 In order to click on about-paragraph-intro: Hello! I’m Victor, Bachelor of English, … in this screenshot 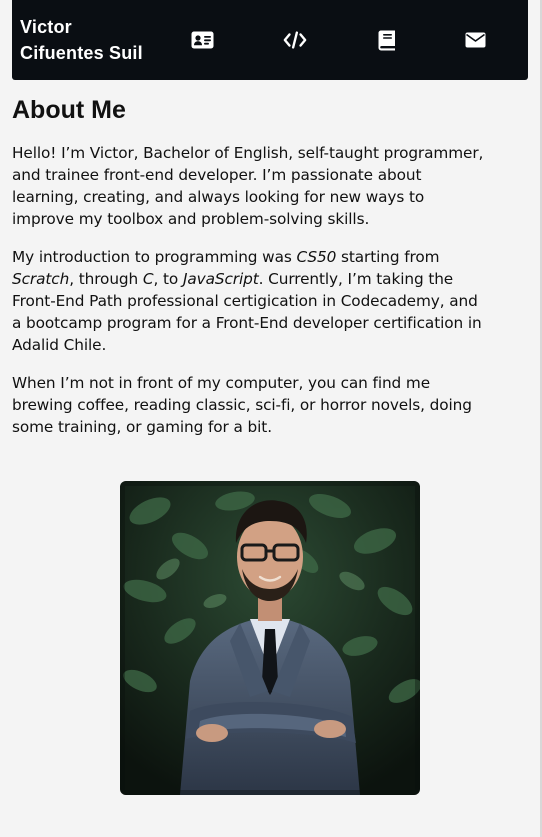, I will do `click(248, 186)`.